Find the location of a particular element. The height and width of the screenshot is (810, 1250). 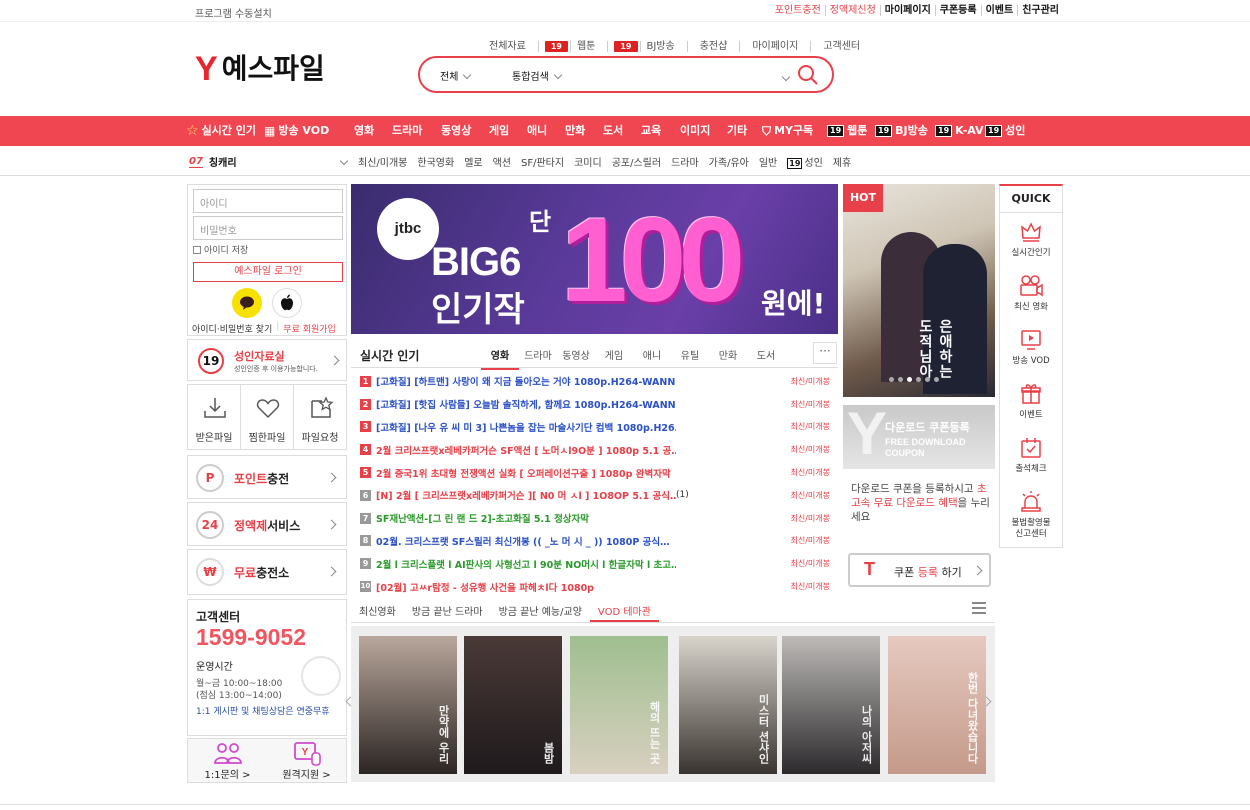

join-link: 무료 회원가입 is located at coordinates (309, 328).